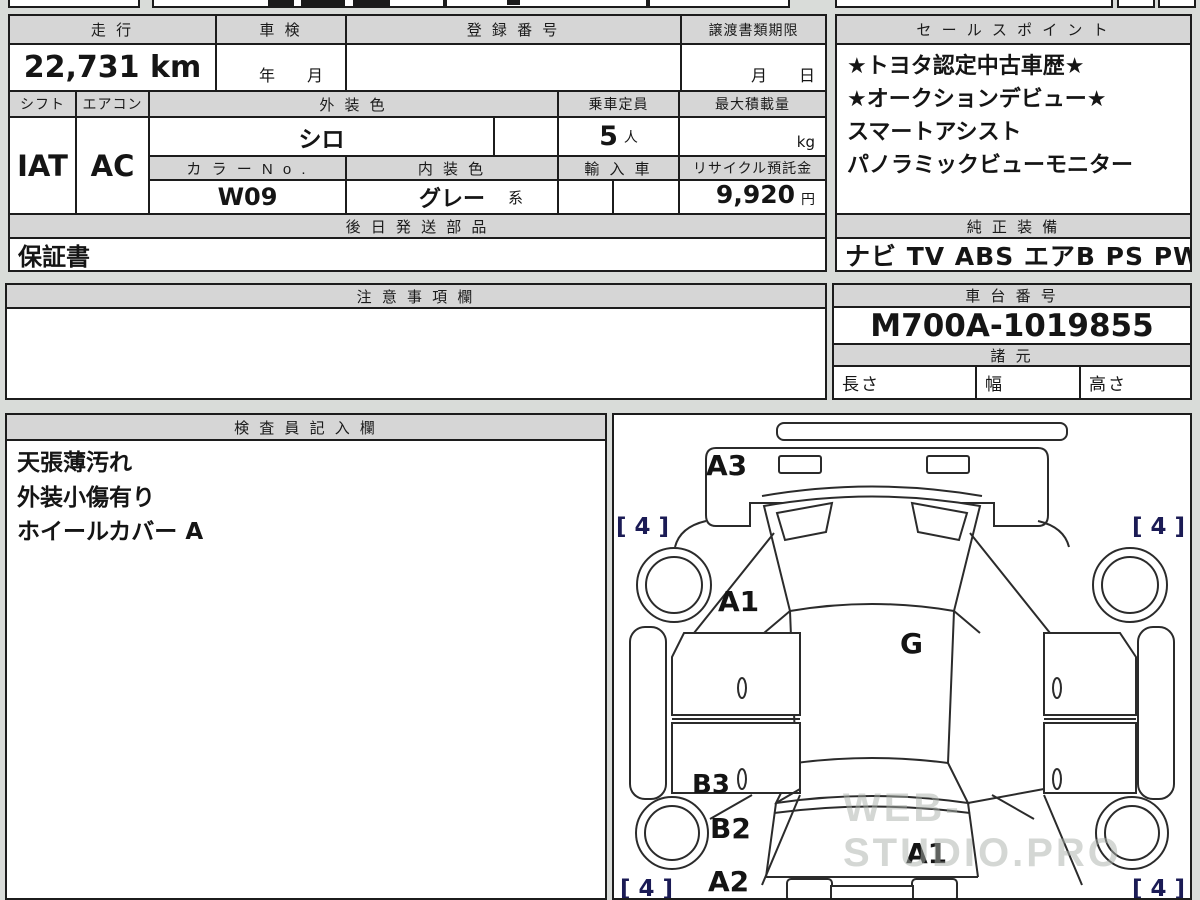 Image resolution: width=1200 pixels, height=900 pixels. What do you see at coordinates (648, 713) in the screenshot?
I see `left-rocker-shape` at bounding box center [648, 713].